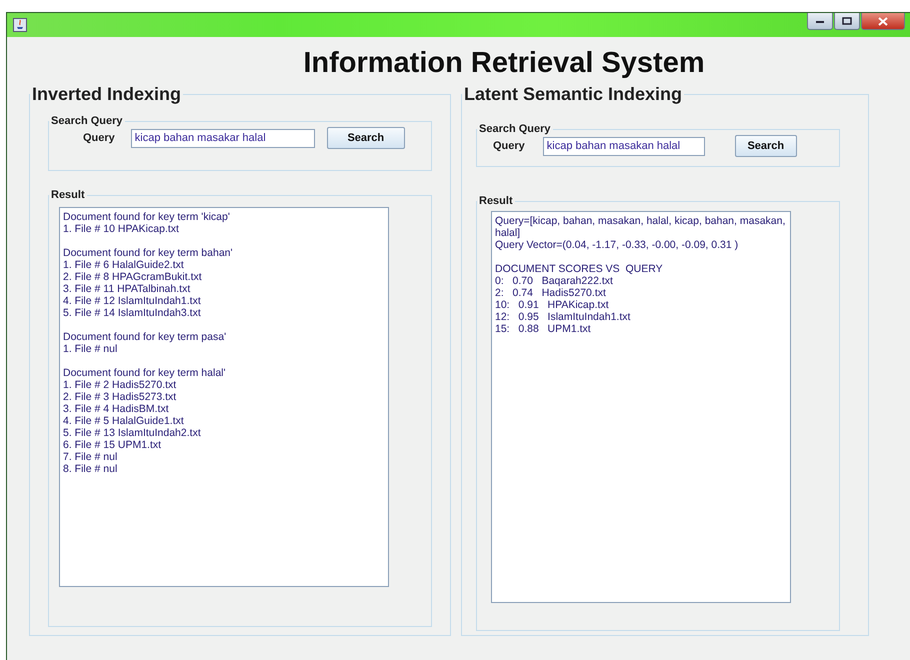 The height and width of the screenshot is (660, 910). Describe the element at coordinates (623, 146) in the screenshot. I see `query-field: kicap bahan masakan halal` at that location.